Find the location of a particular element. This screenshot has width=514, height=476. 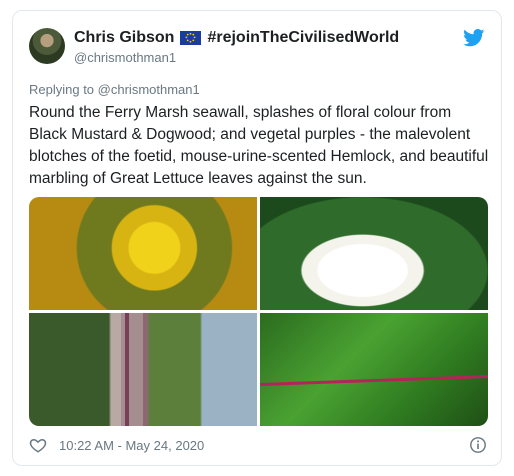

name-hashtag: #rejoinTheCivilisedWorld is located at coordinates (303, 38).